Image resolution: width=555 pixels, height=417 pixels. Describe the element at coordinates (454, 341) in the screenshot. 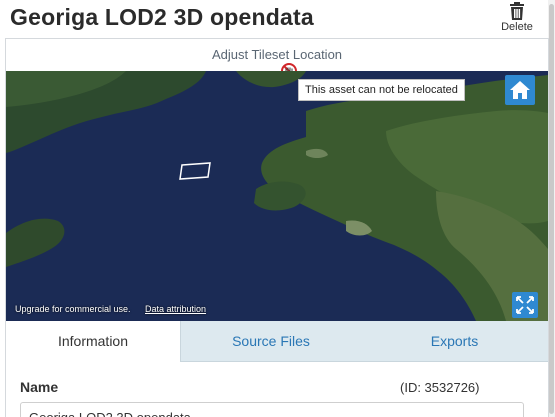

I see `tab-exports: Exports` at that location.